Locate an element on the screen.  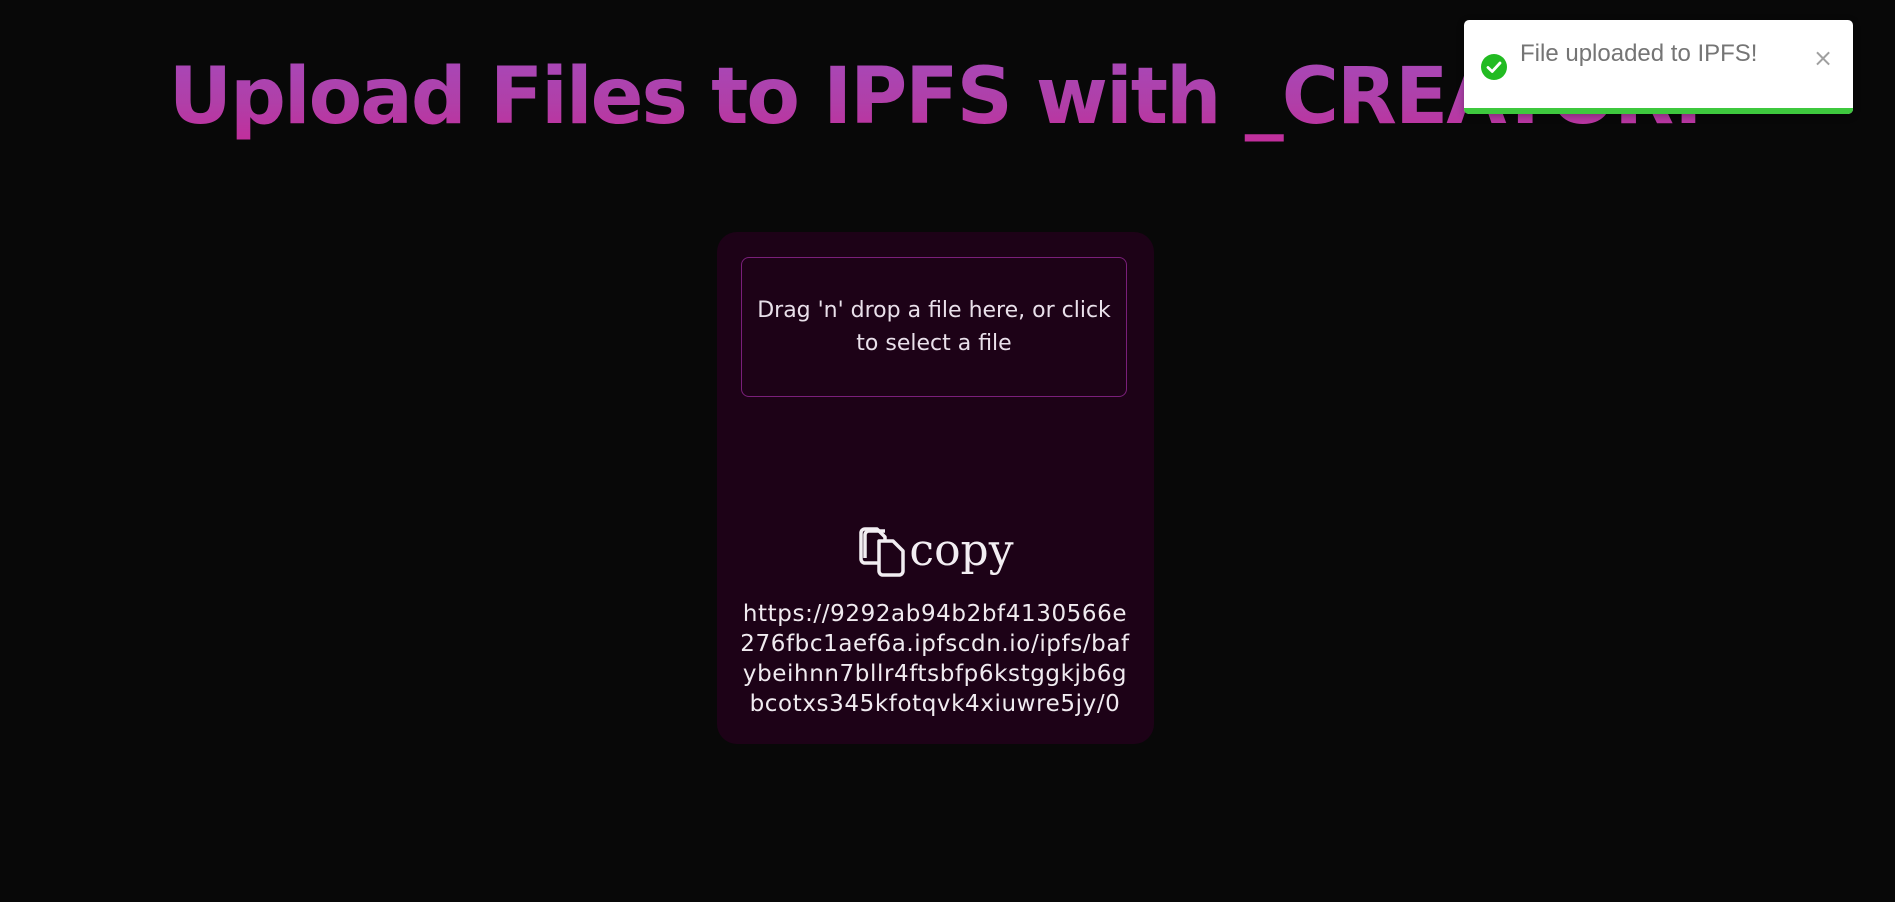
copy-button: copy is located at coordinates (935, 551).